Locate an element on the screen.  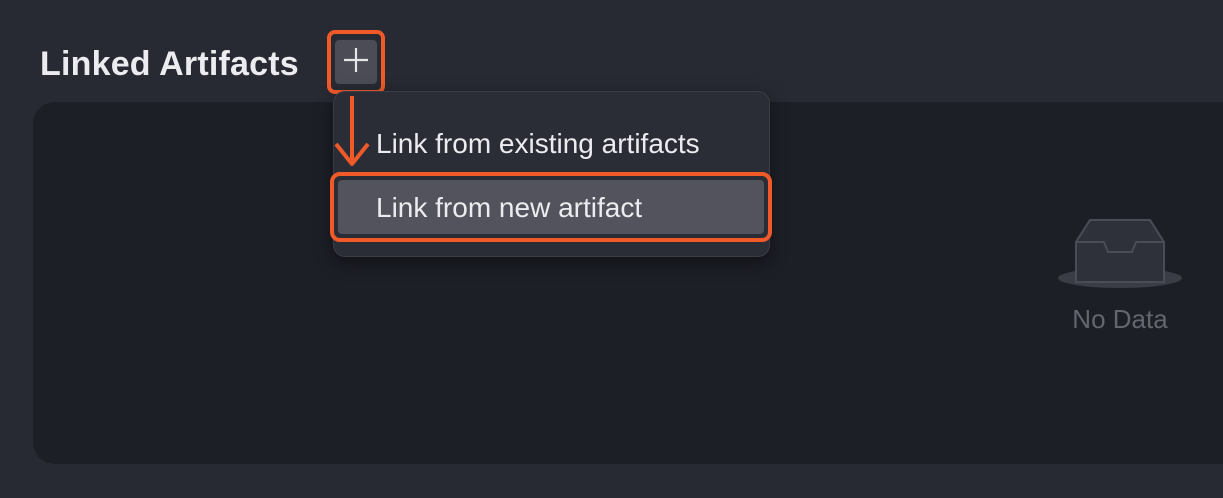
empty-state: No Data is located at coordinates (1120, 272).